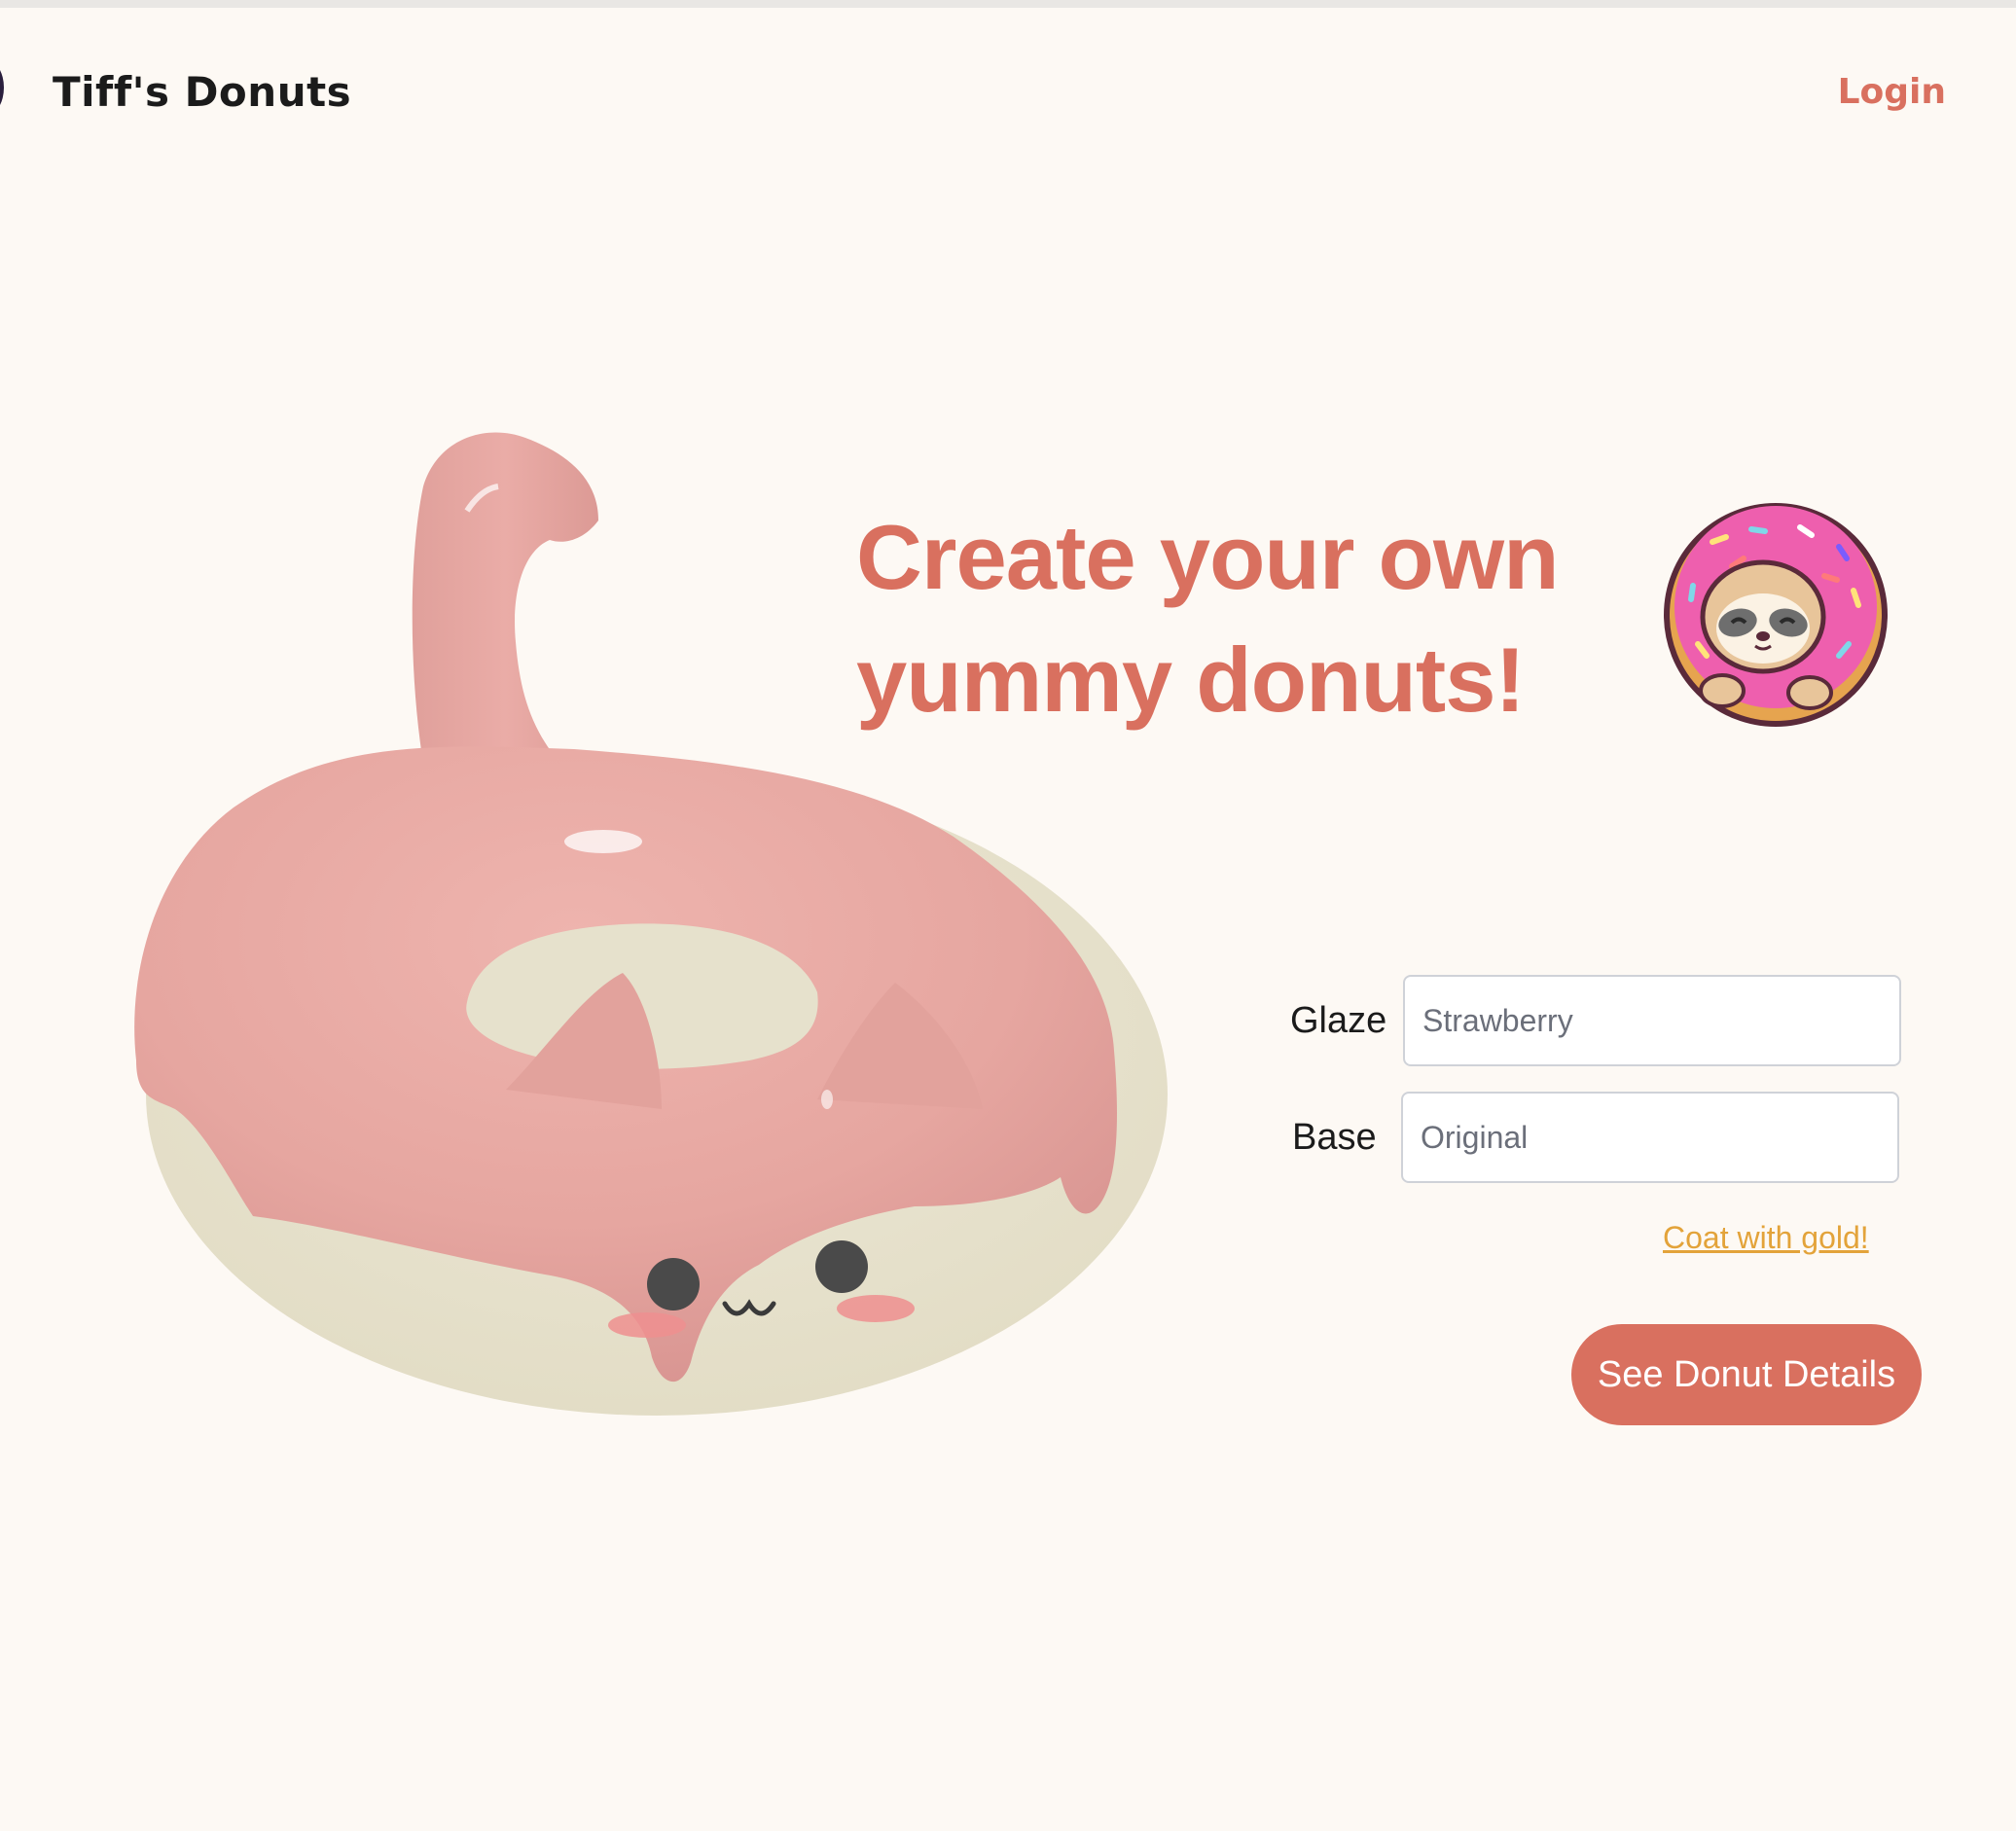 This screenshot has width=2016, height=1831. What do you see at coordinates (505, 605) in the screenshot?
I see `cat-tail` at bounding box center [505, 605].